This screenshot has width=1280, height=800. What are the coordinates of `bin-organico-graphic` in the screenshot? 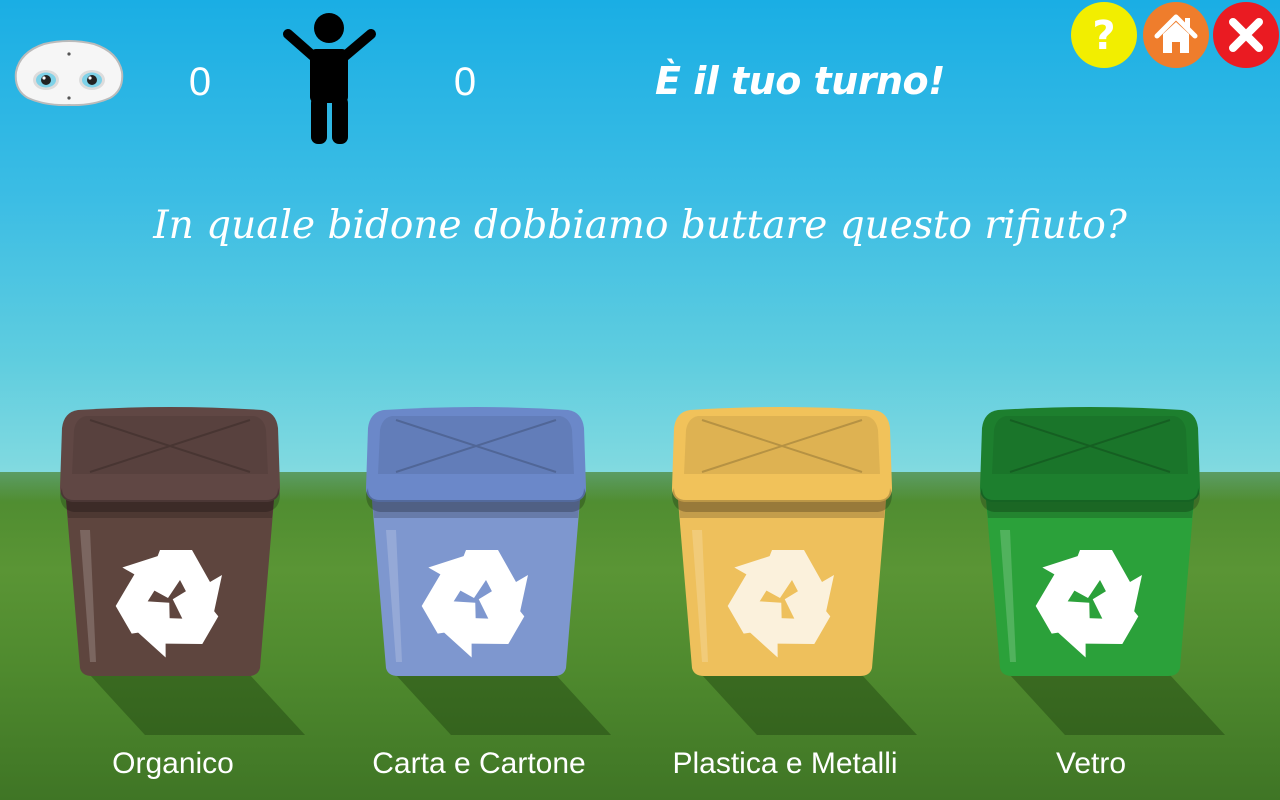 It's located at (182, 571).